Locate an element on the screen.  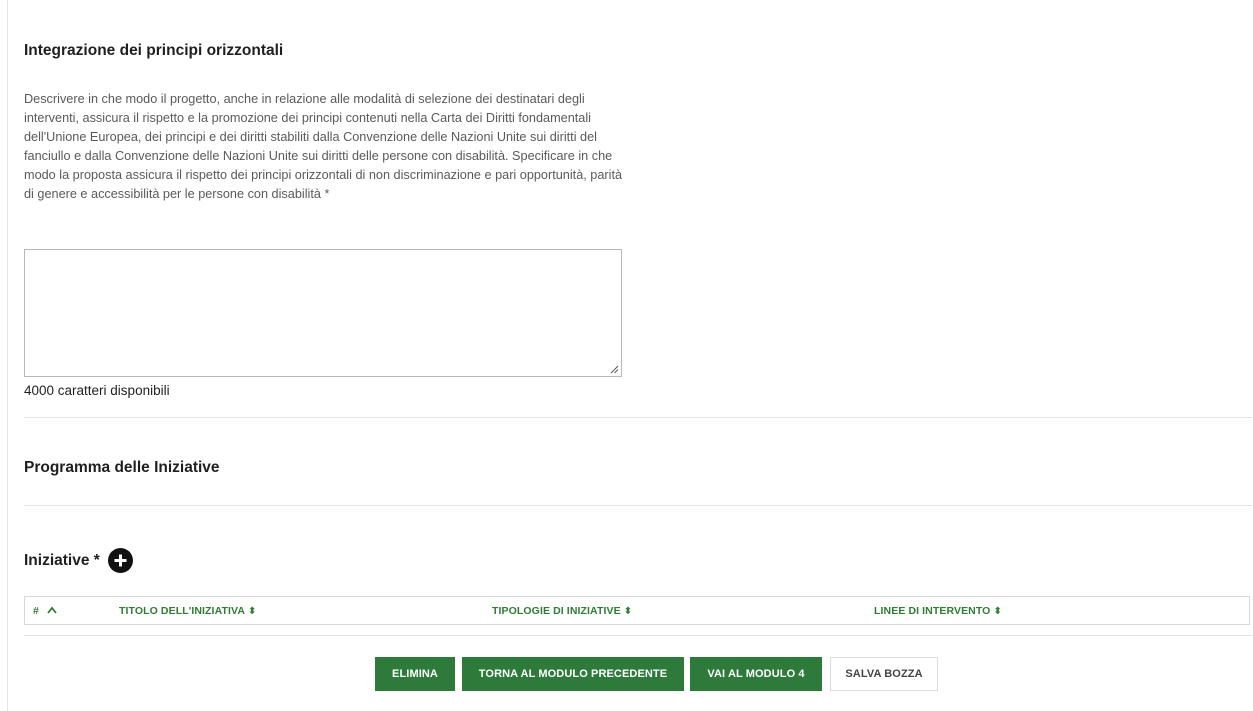
iniziative-title: Iniziative * is located at coordinates (62, 560).